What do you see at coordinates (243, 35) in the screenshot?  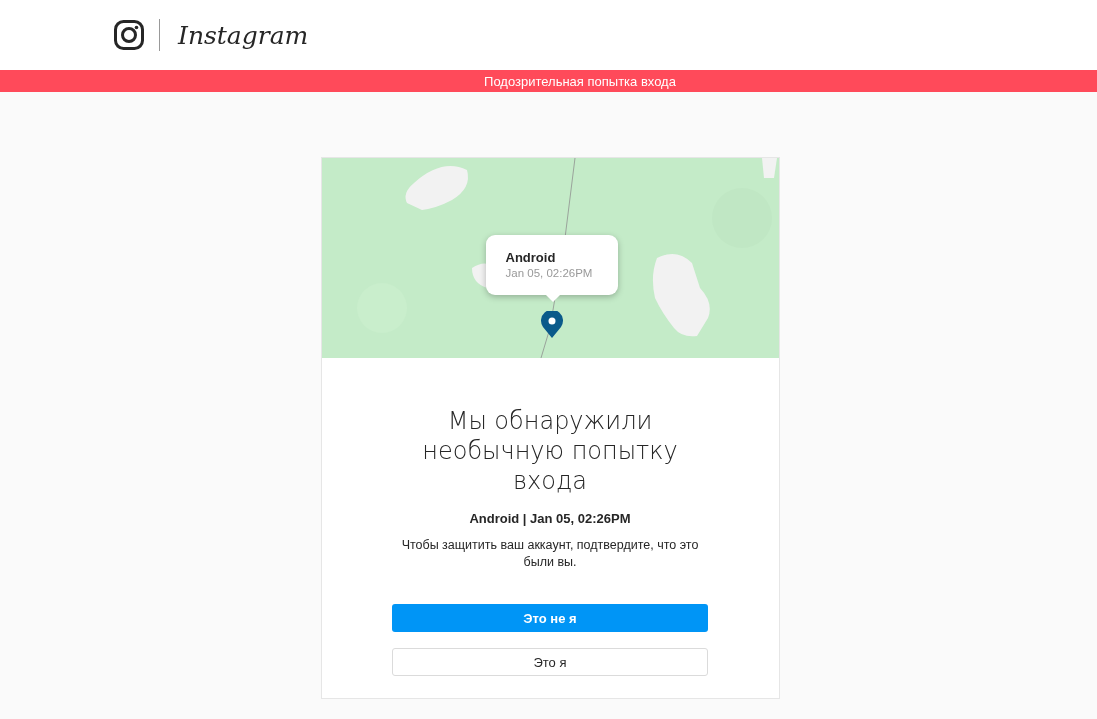 I see `logo-wordmark: Instagram` at bounding box center [243, 35].